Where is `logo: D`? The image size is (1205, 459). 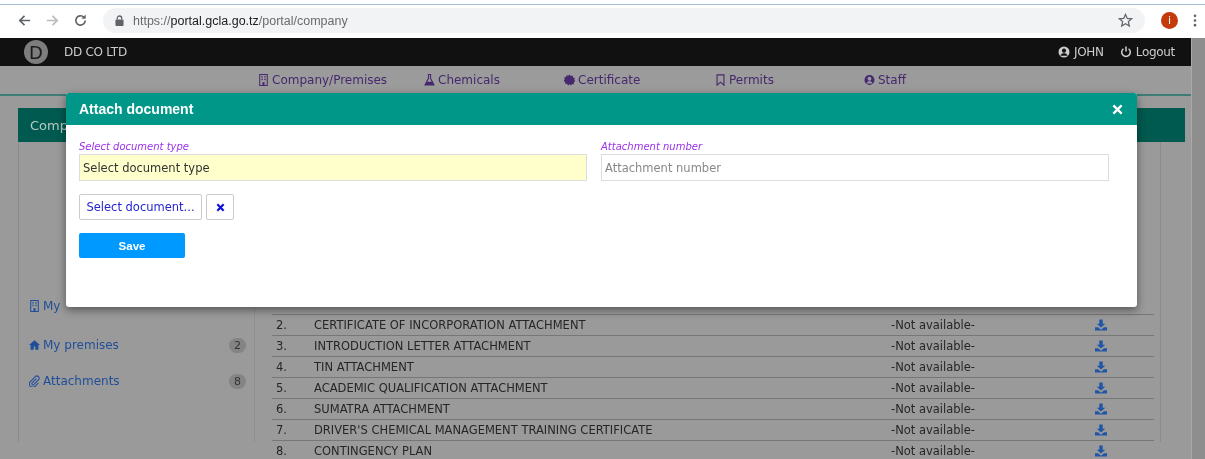 logo: D is located at coordinates (36, 52).